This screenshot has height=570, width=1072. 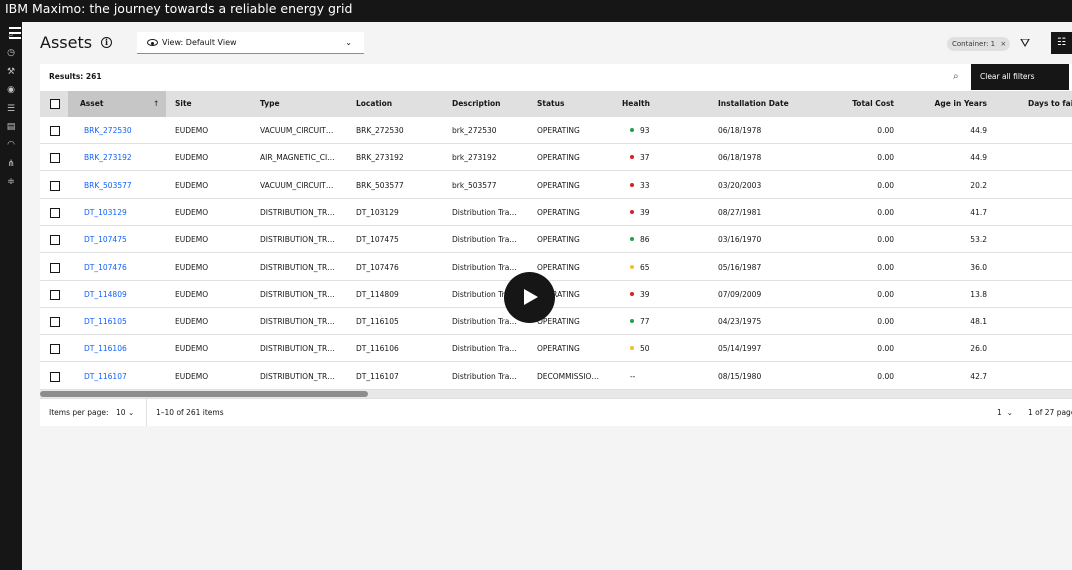 I want to click on cell-total-cost-text: 0.00, so click(x=885, y=212).